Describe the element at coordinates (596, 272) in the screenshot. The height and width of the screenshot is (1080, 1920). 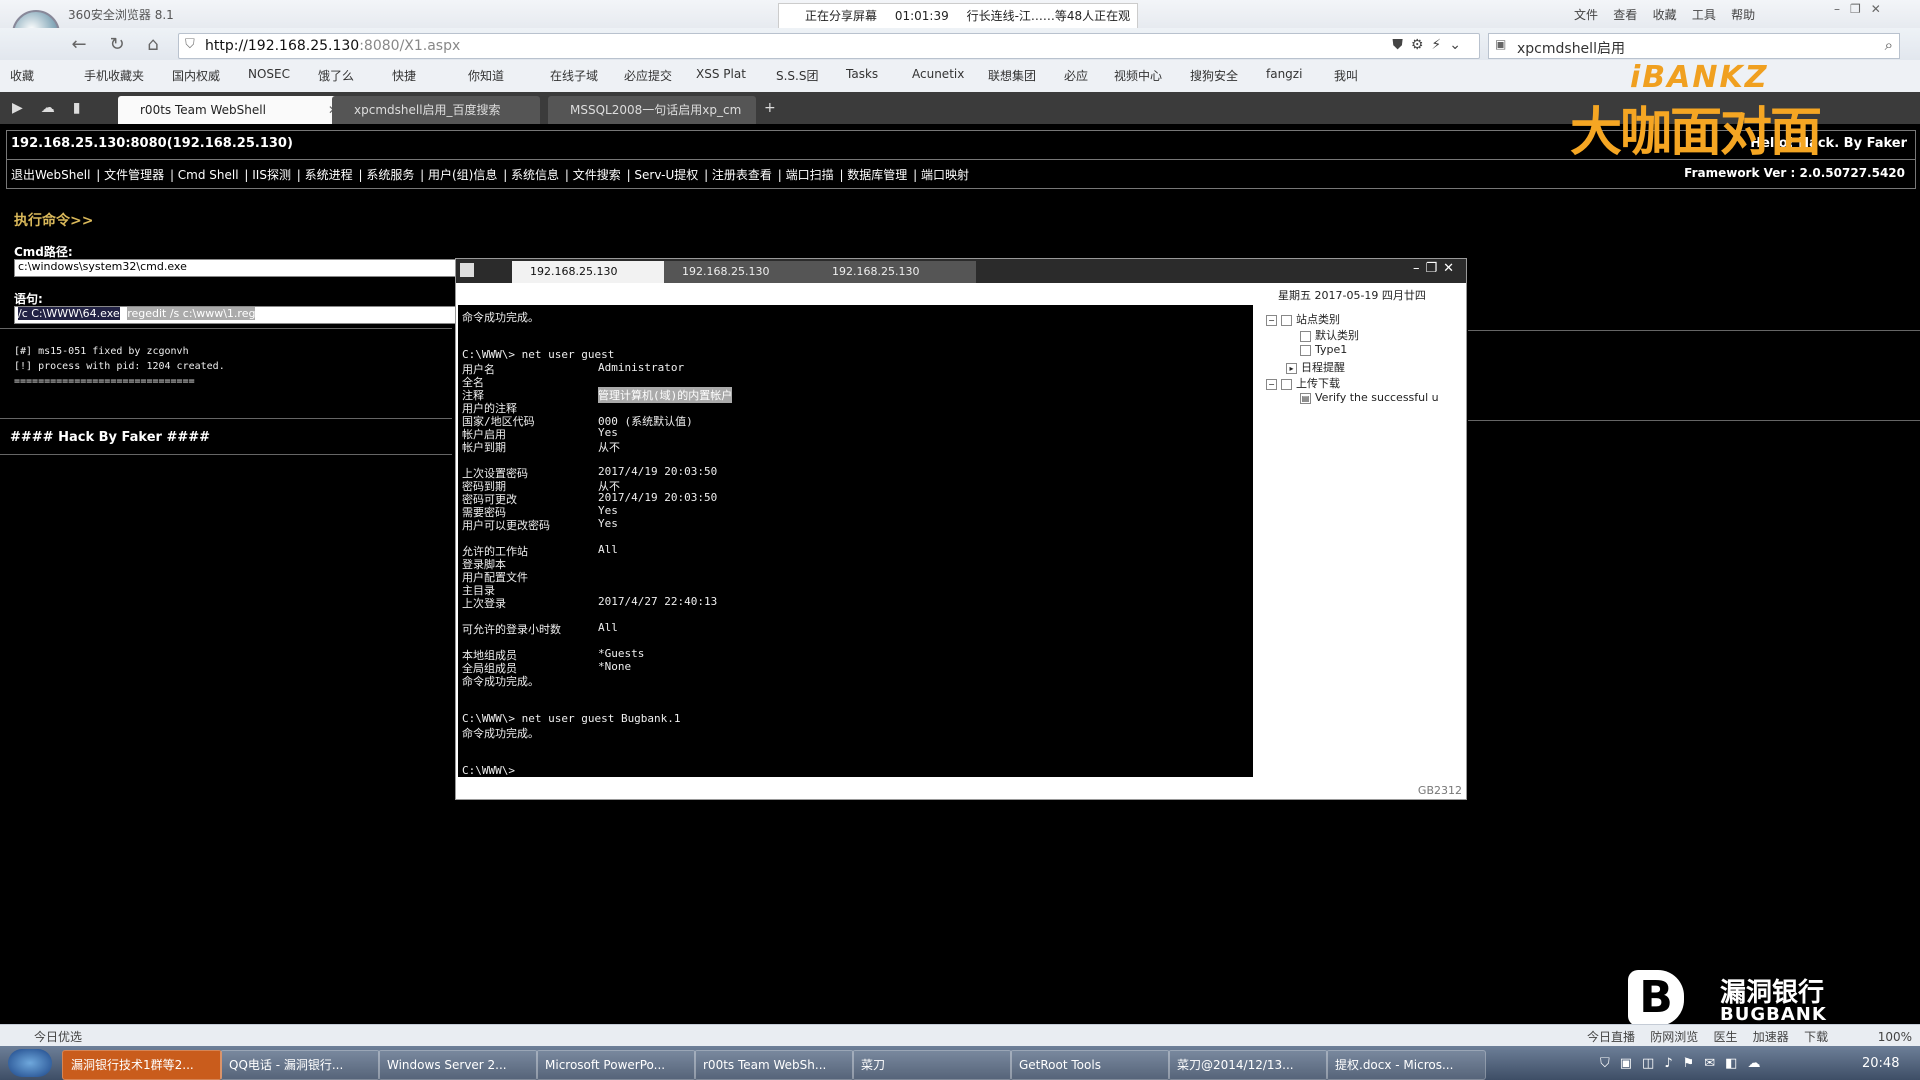
I see `remote-tab: 192.168.25.130 ✕` at that location.